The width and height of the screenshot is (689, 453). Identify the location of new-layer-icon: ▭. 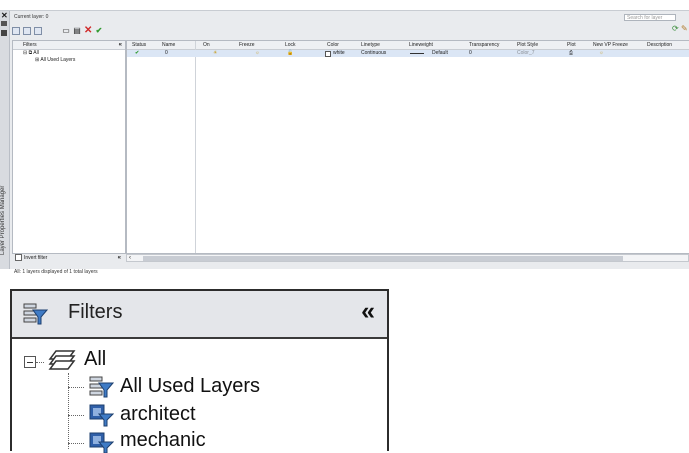
(66, 31).